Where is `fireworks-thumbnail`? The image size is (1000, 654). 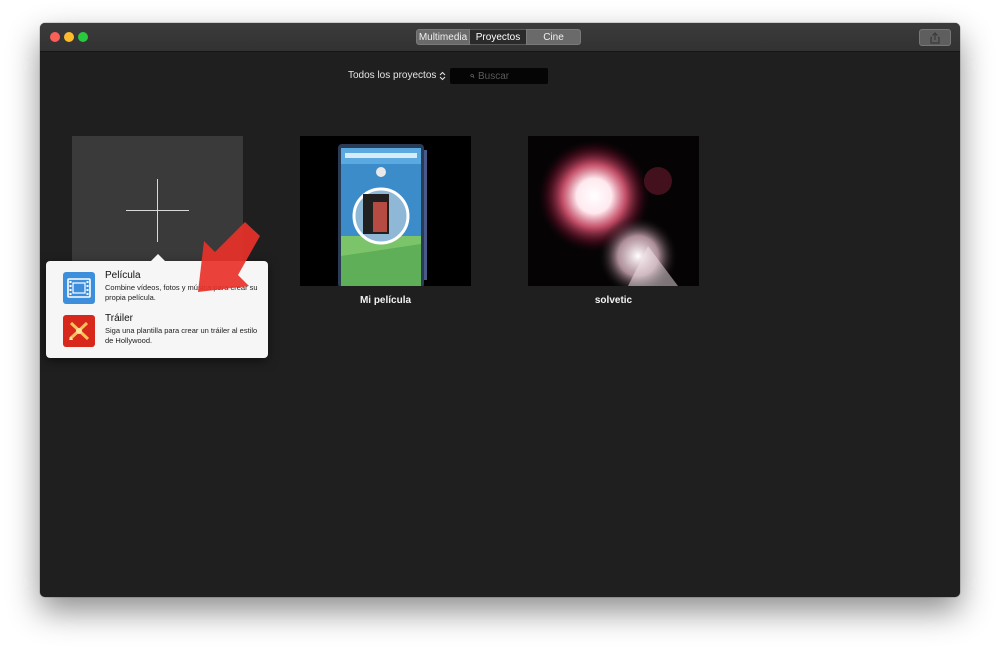 fireworks-thumbnail is located at coordinates (613, 211).